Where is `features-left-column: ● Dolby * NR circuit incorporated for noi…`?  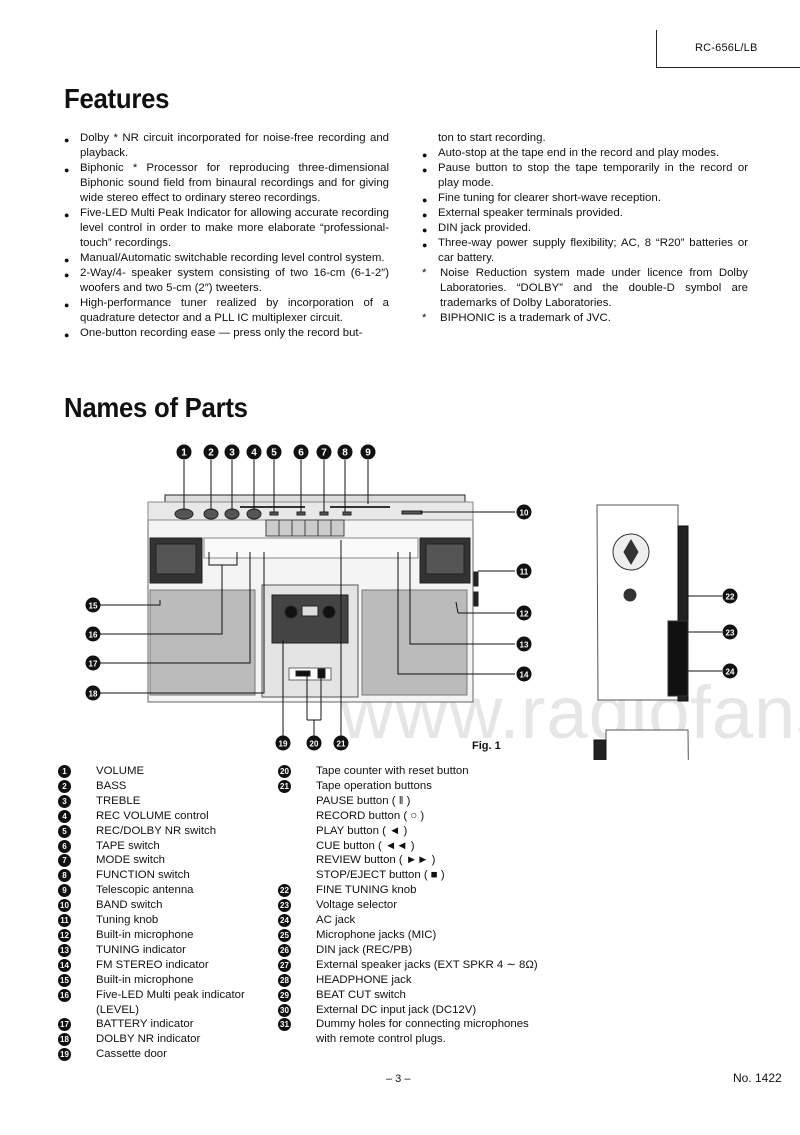
features-left-column: ● Dolby * NR circuit incorporated for noi… is located at coordinates (226, 236).